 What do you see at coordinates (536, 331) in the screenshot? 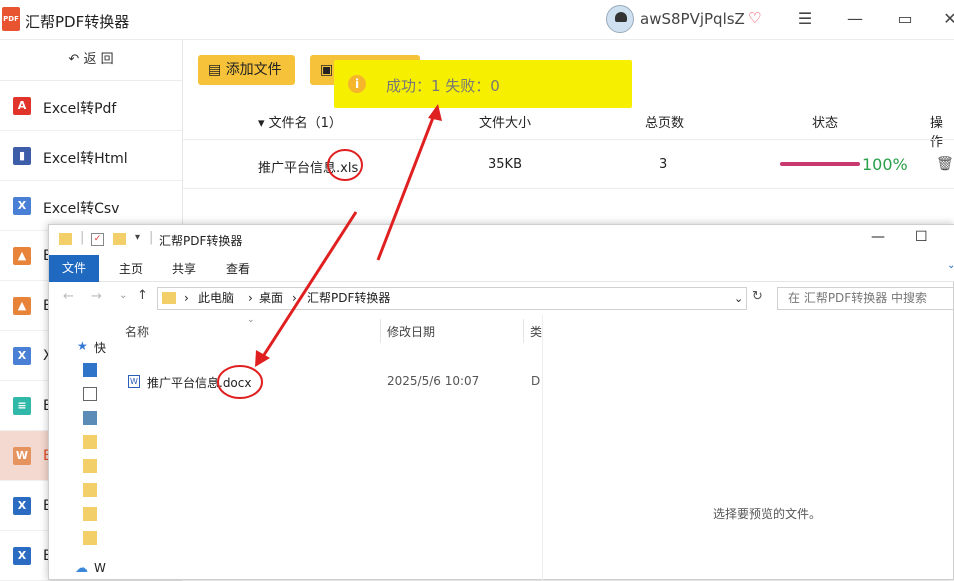
I see `column-type: 类` at bounding box center [536, 331].